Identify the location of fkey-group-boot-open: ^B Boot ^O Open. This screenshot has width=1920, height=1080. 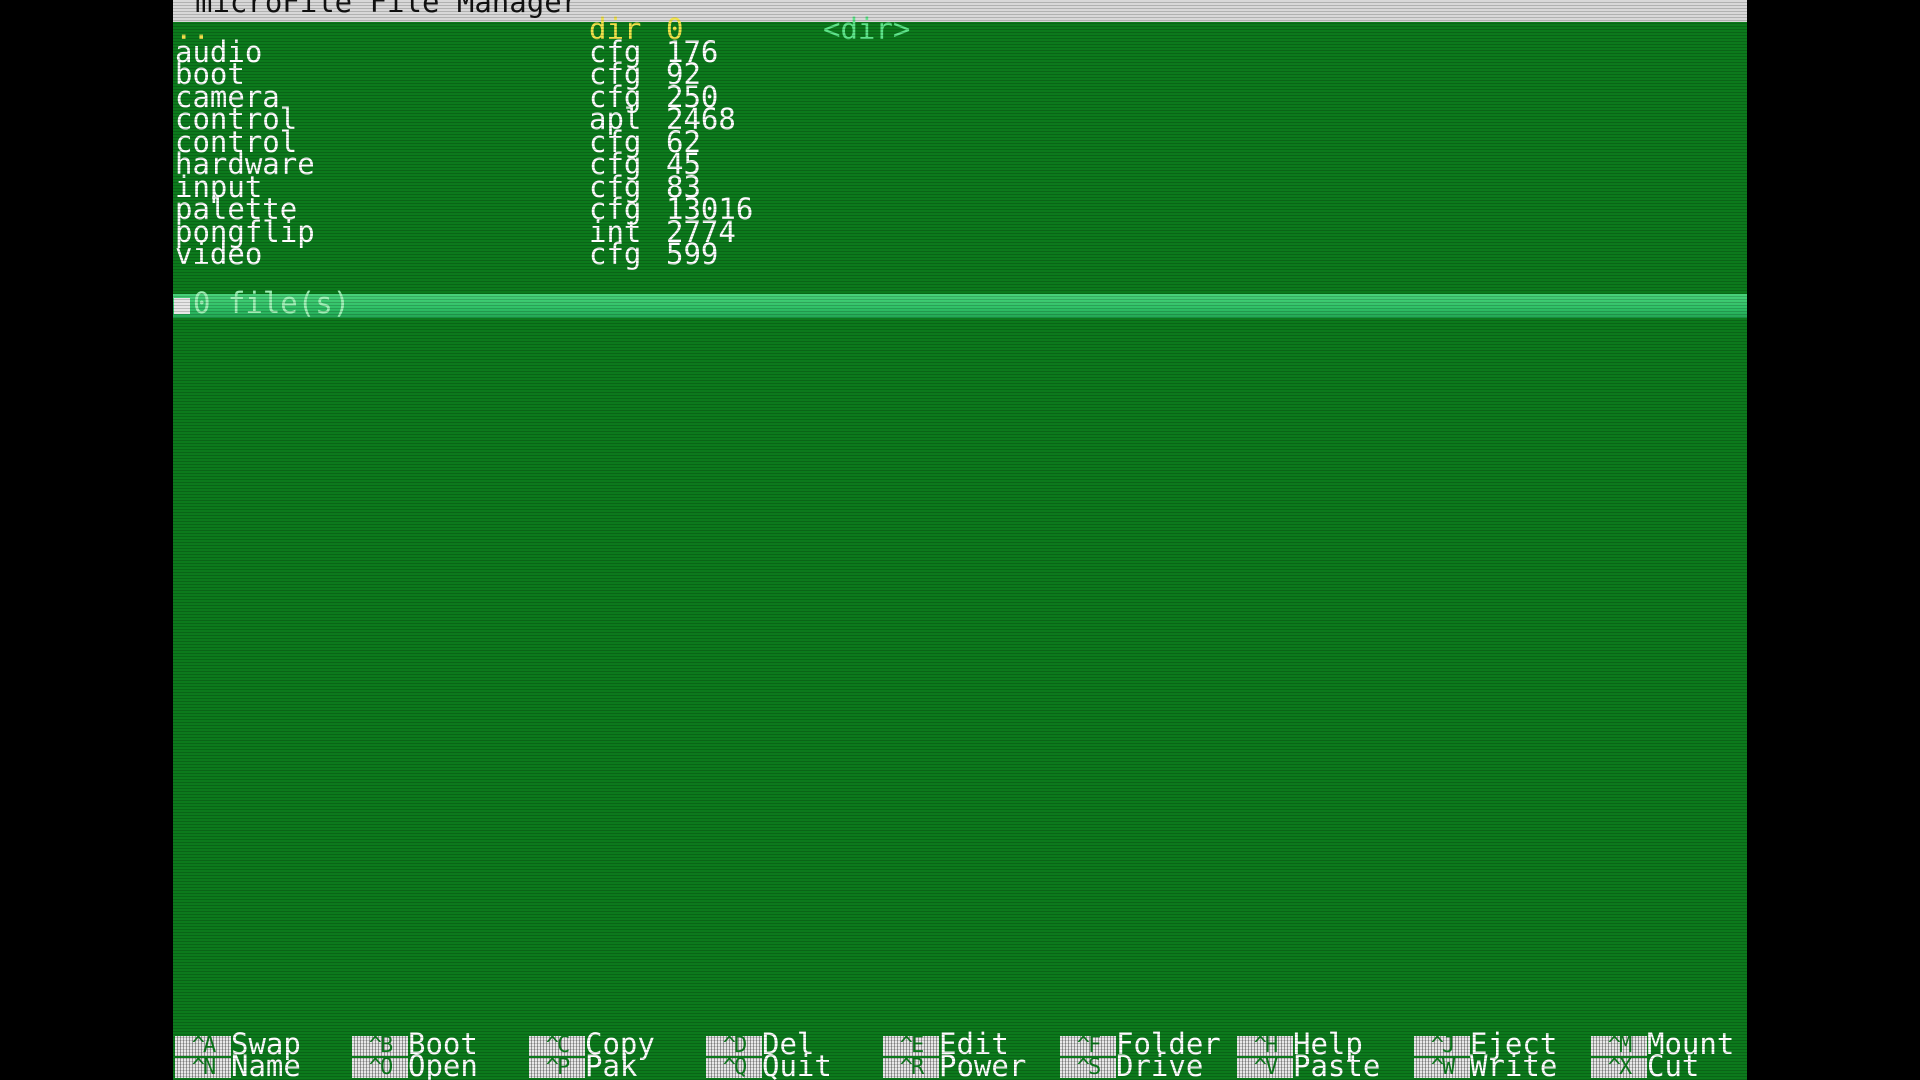
(438, 1055).